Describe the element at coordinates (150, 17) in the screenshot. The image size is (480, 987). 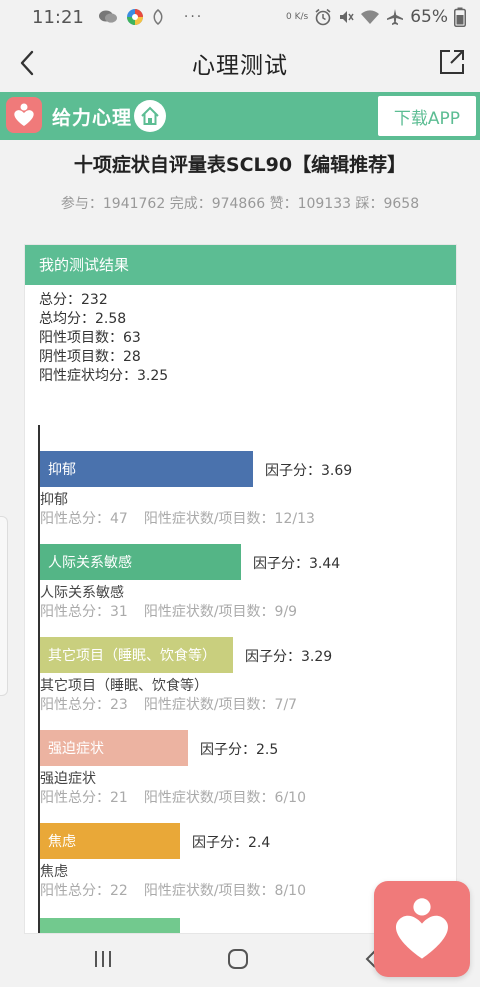
I see `status-notification-icons: ···` at that location.